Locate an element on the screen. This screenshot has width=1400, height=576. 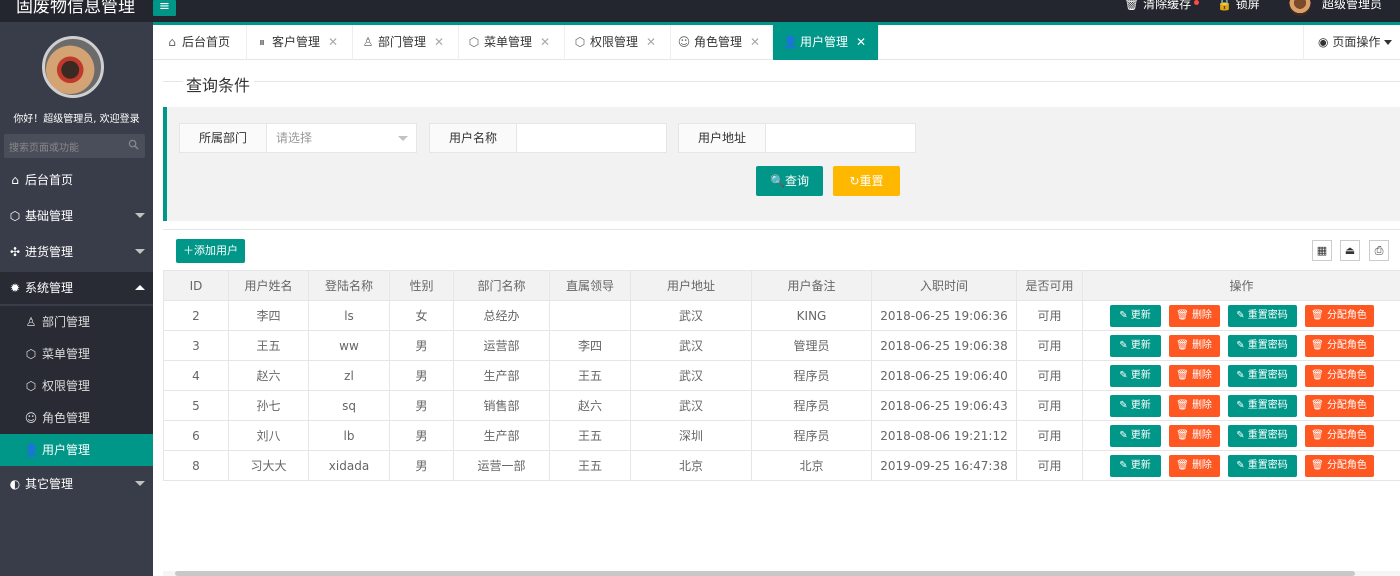
cell-actions: ✎ 更新 🗑 删除 ✎ 重置密码 🗑 分配角色 is located at coordinates (1241, 315).